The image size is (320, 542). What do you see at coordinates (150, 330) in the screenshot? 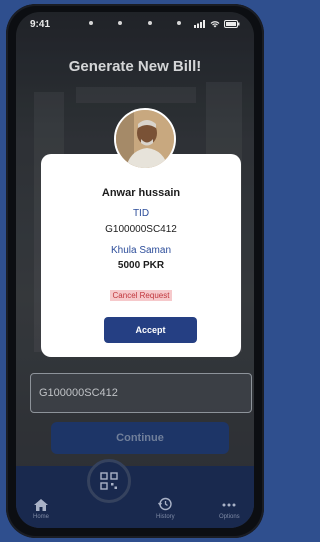
I see `accept-button: Accept` at bounding box center [150, 330].